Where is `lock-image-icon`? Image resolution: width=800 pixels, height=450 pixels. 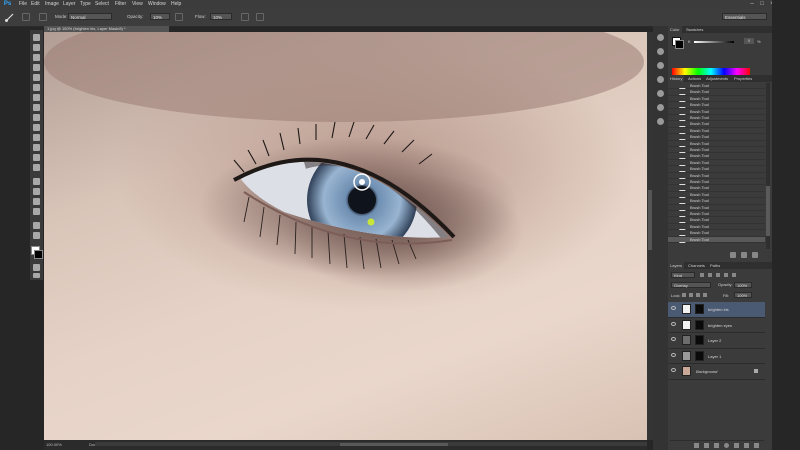
lock-image-icon is located at coordinates (691, 295).